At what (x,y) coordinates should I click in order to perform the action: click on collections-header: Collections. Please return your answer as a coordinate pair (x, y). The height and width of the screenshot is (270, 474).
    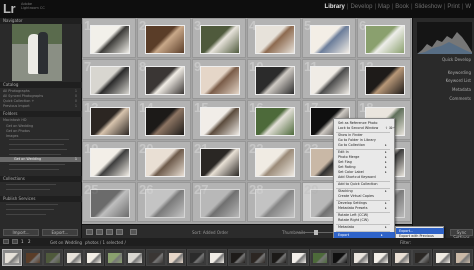
    Looking at the image, I should click on (41, 179).